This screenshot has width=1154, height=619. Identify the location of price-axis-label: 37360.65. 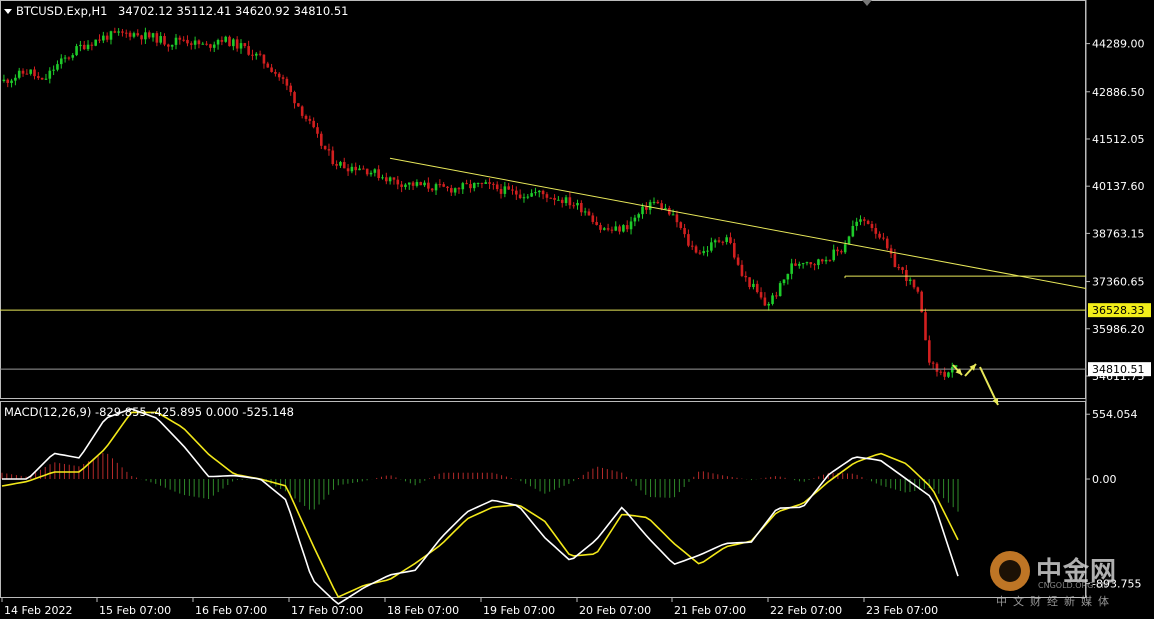
(1118, 282).